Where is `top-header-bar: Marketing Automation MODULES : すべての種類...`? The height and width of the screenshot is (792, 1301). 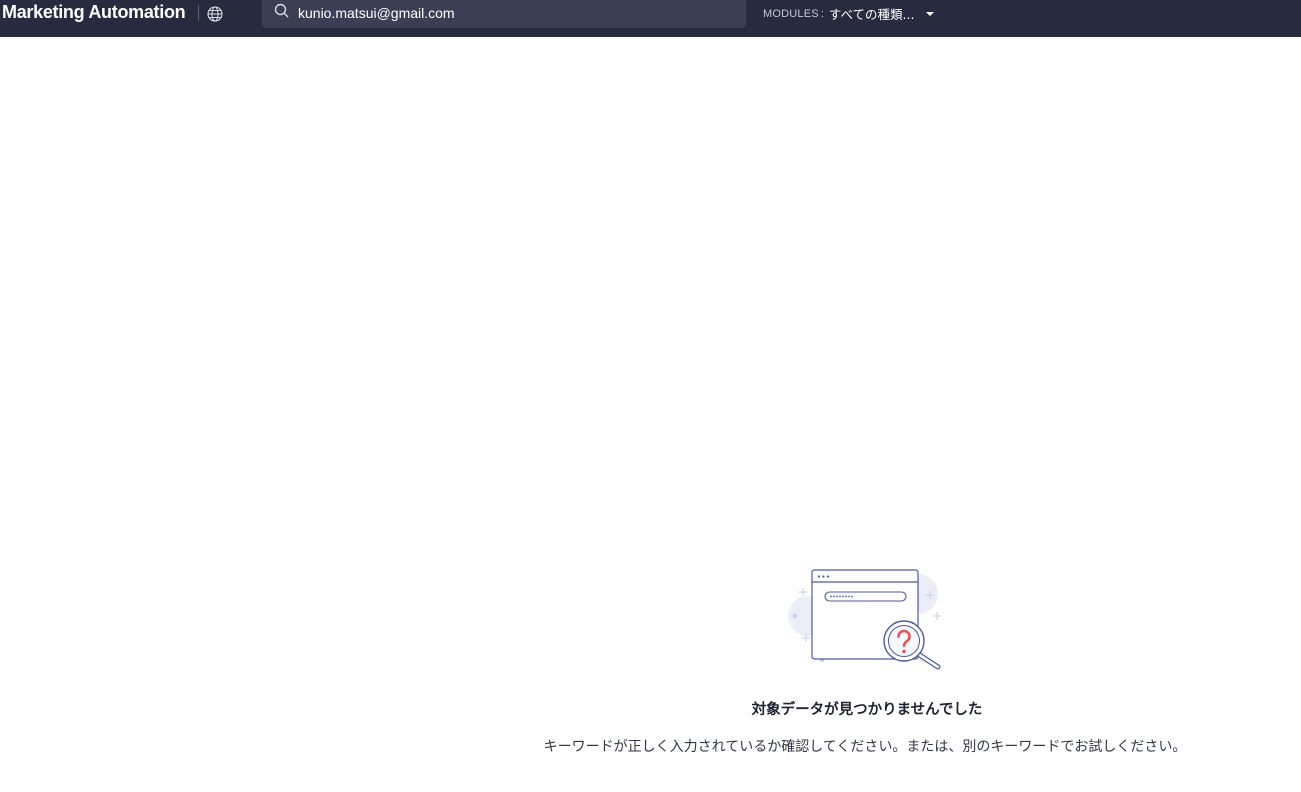
top-header-bar: Marketing Automation MODULES : すべての種類... is located at coordinates (650, 18).